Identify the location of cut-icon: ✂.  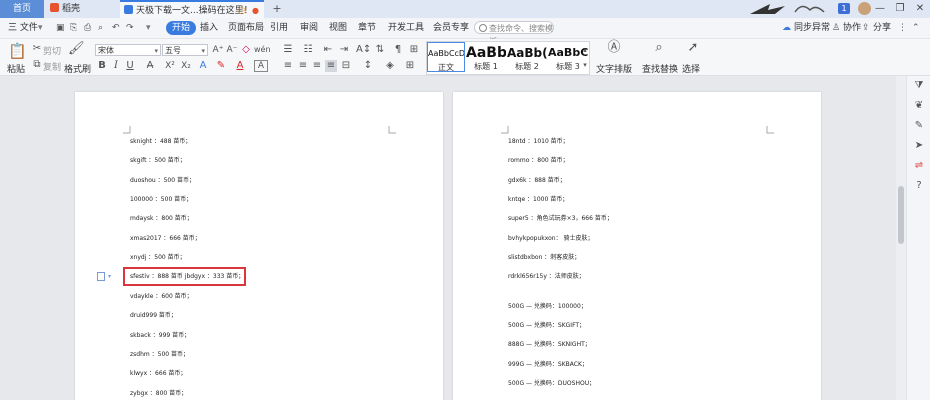
(37, 49).